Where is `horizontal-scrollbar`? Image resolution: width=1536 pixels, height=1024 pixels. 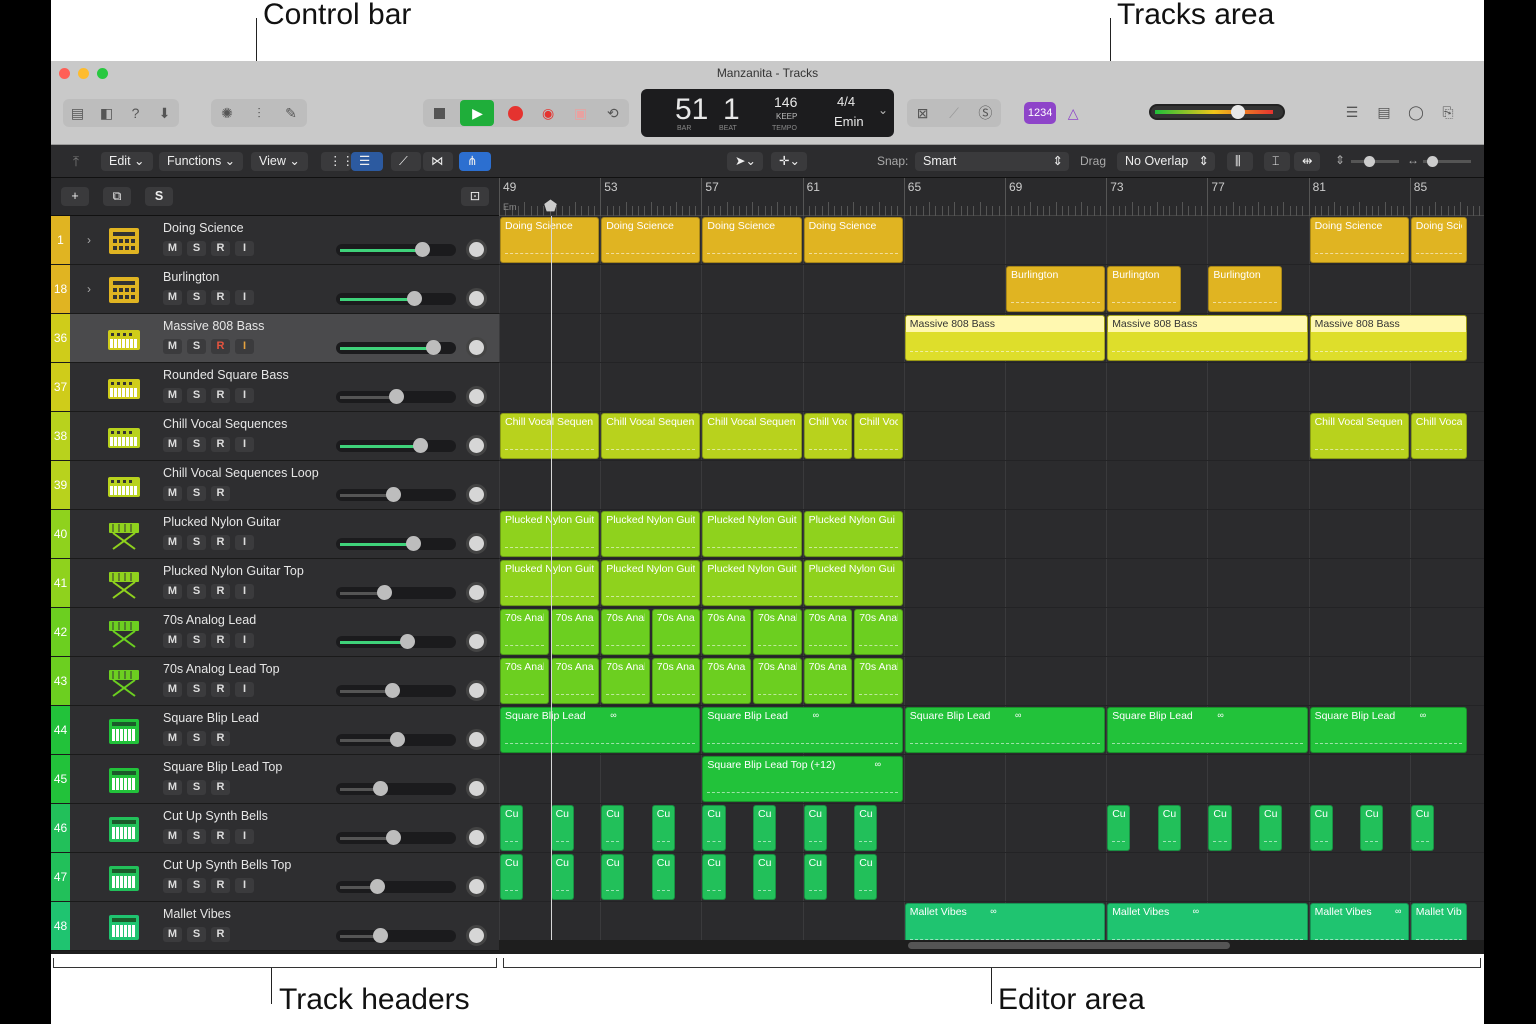 horizontal-scrollbar is located at coordinates (1069, 945).